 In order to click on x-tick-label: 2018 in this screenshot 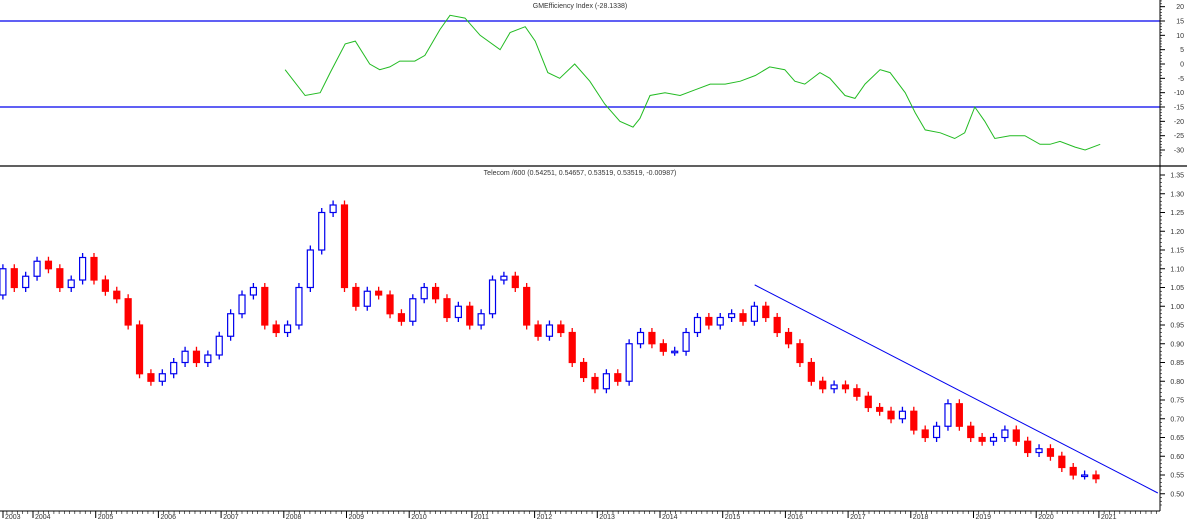, I will do `click(921, 517)`.